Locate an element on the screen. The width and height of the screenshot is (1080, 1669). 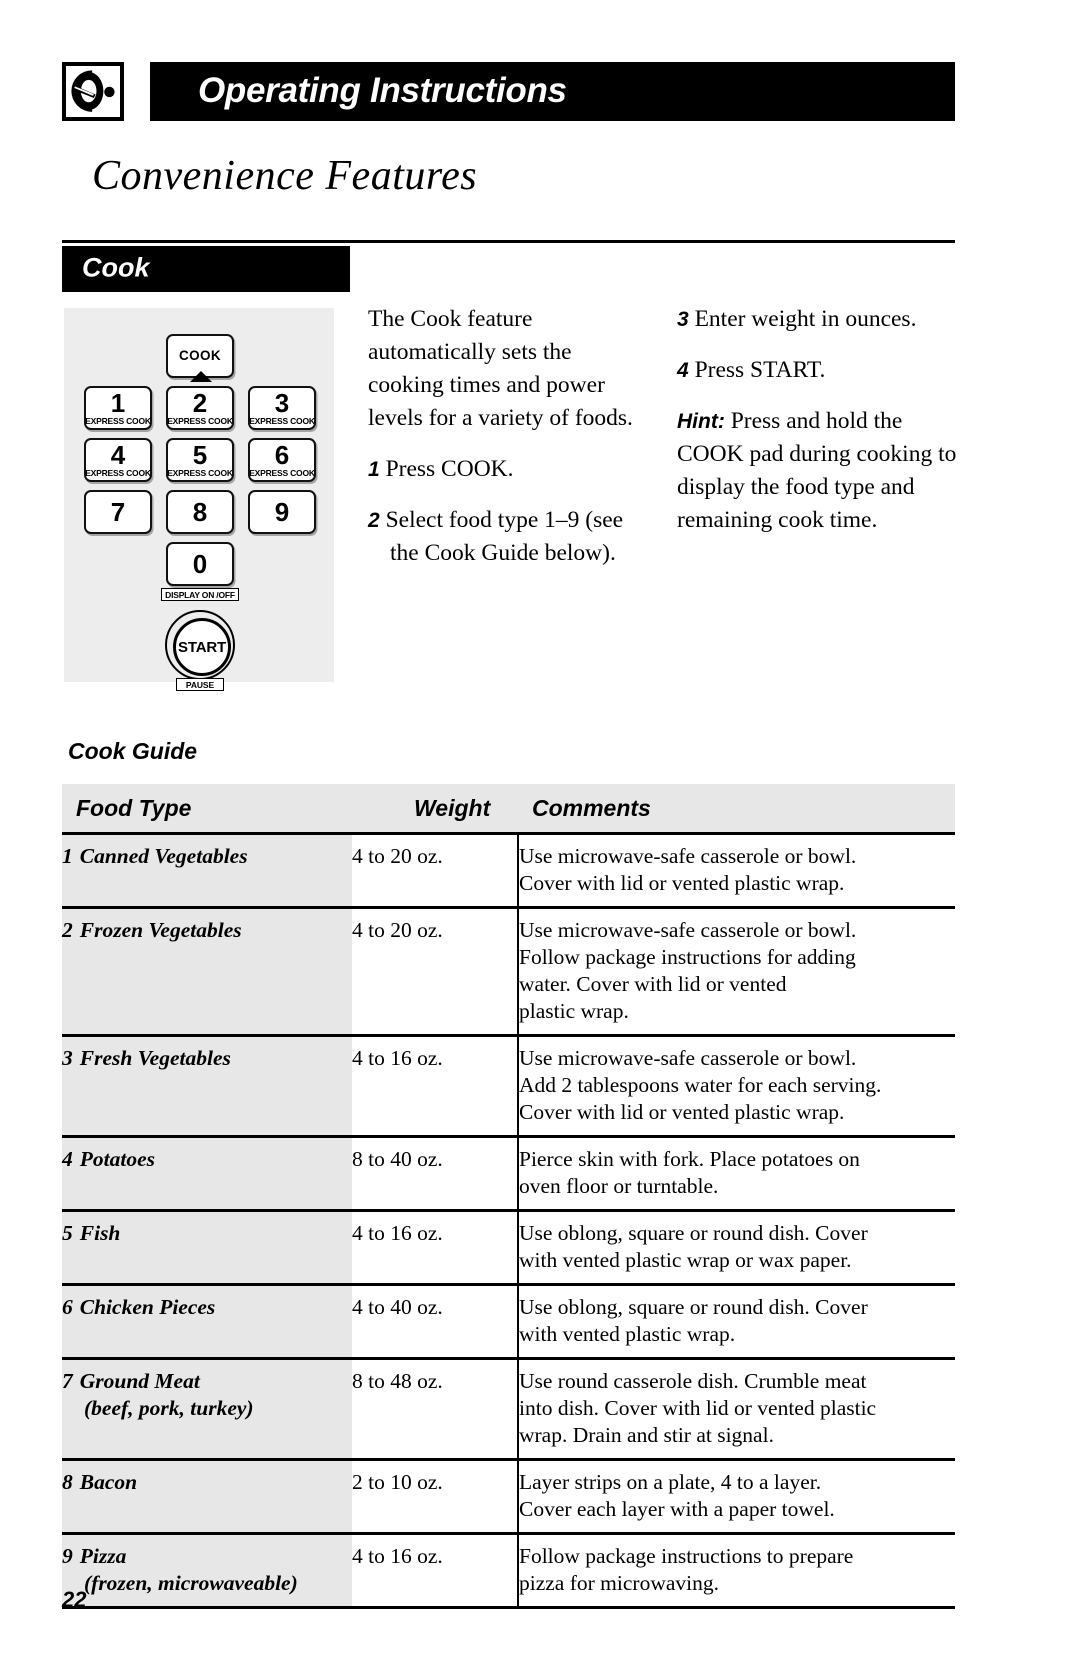
display-on-off-label: DISPLAY ON /OFF is located at coordinates (200, 594).